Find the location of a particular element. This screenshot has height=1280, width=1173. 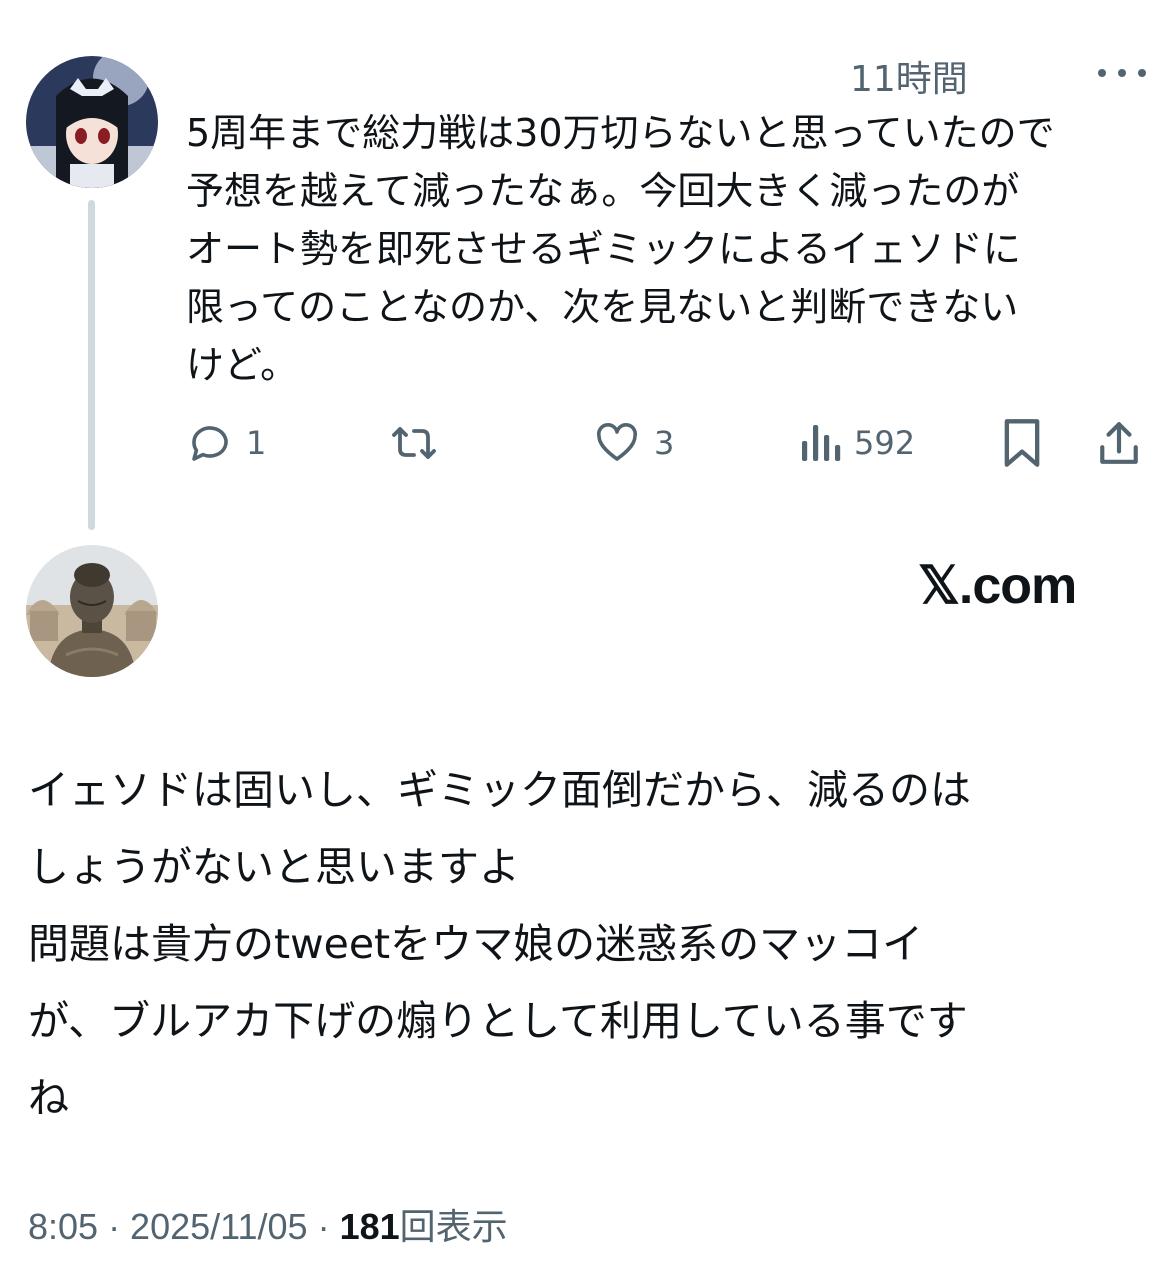

reply-icon is located at coordinates (210, 443).